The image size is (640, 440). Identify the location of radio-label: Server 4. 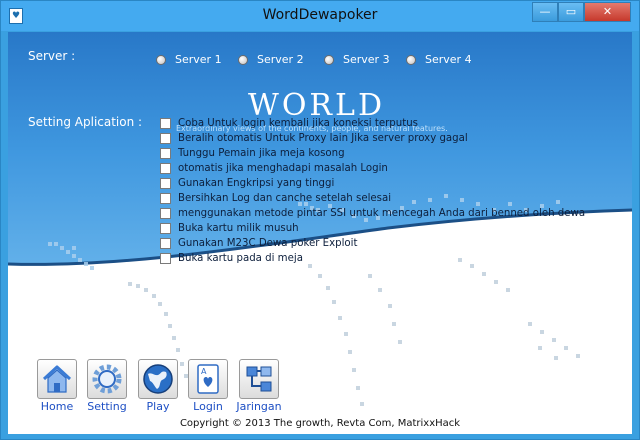
(448, 59).